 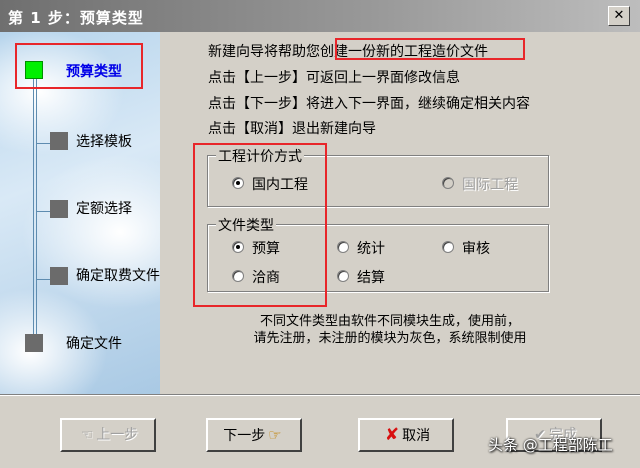 What do you see at coordinates (94, 344) in the screenshot?
I see `step-label-confirm-file: 确定文件` at bounding box center [94, 344].